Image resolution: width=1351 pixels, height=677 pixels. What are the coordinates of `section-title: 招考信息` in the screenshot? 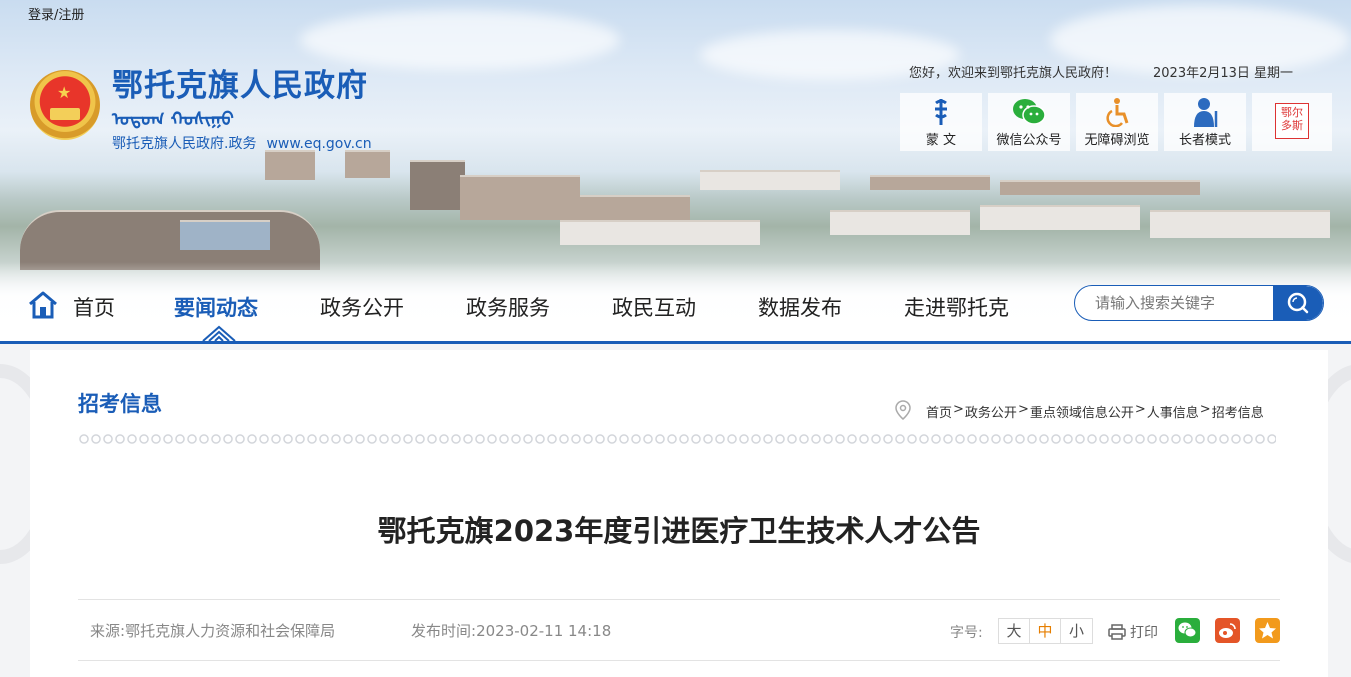 It's located at (120, 404).